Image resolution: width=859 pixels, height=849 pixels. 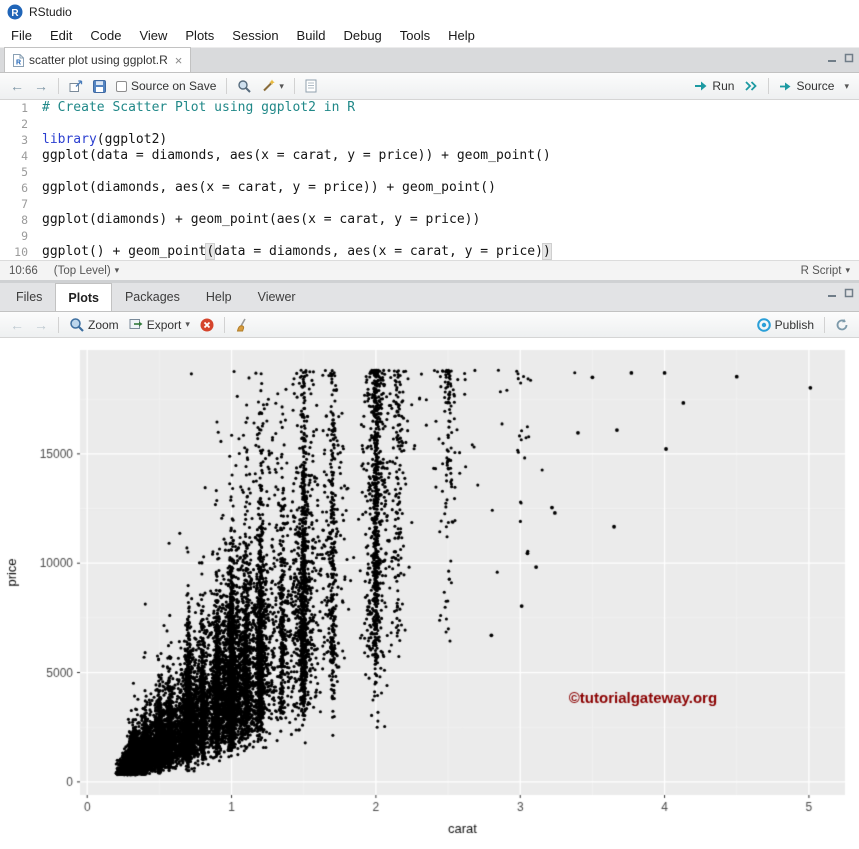 I want to click on save-button, so click(x=99, y=86).